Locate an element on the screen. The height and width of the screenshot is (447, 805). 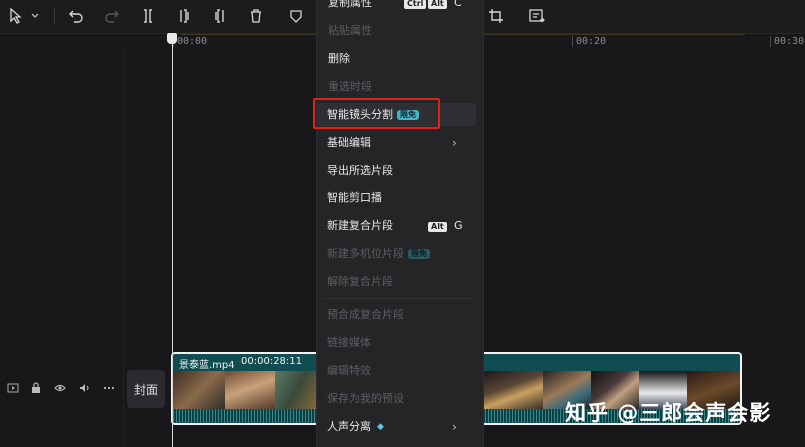
track-header-divider is located at coordinates (123, 248).